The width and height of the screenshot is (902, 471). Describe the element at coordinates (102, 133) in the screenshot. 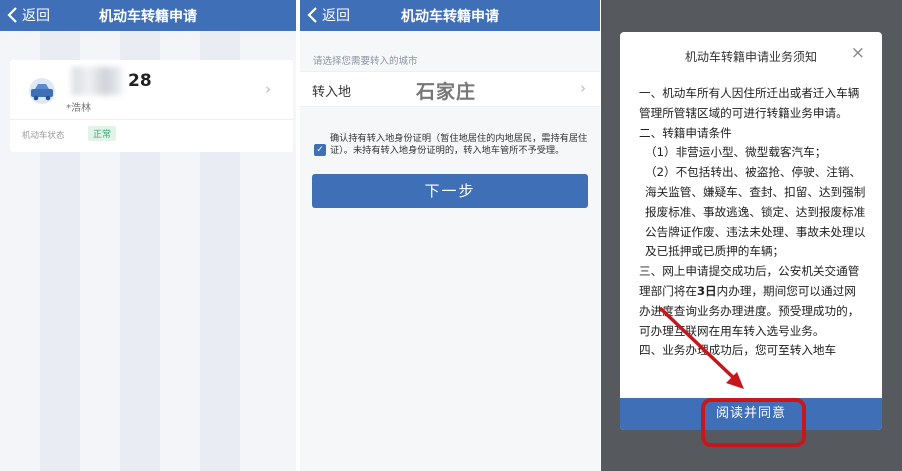

I see `status-badge: 正常` at that location.